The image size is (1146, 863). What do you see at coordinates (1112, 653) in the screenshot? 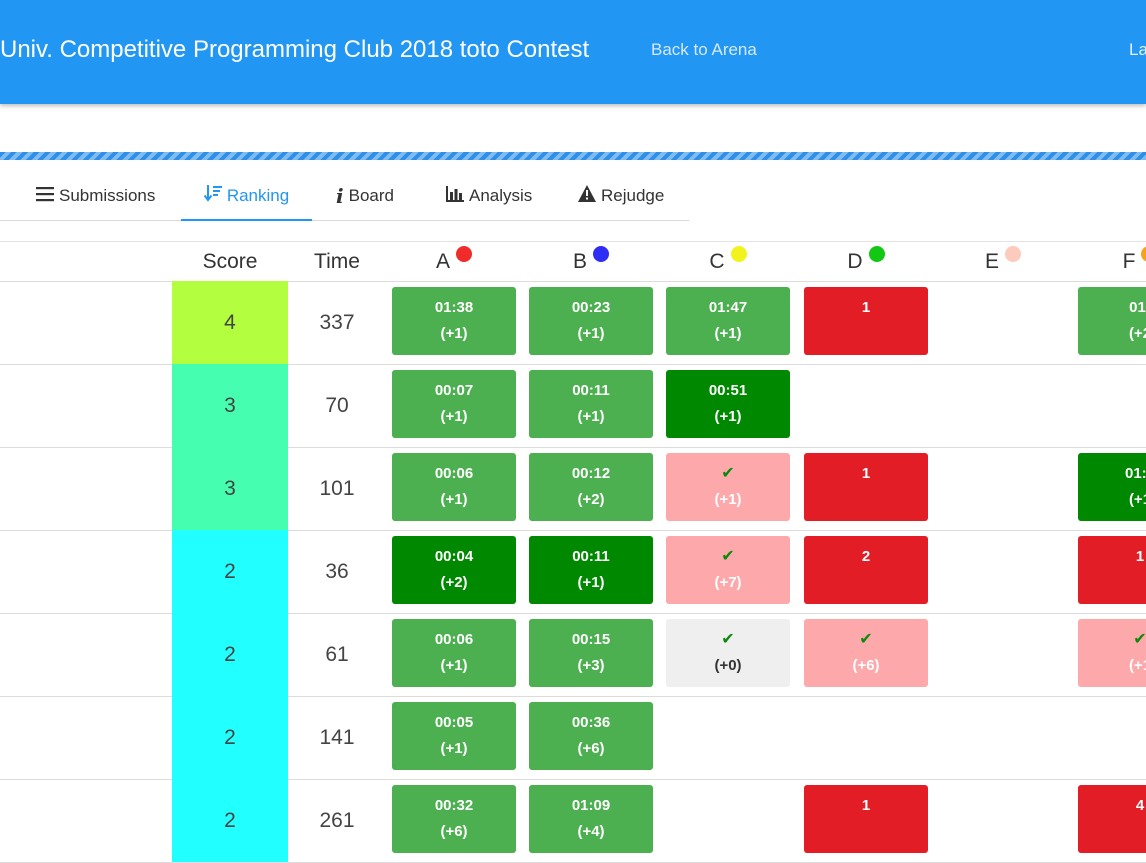
I see `problem-result-cell: ✔ (+1` at bounding box center [1112, 653].